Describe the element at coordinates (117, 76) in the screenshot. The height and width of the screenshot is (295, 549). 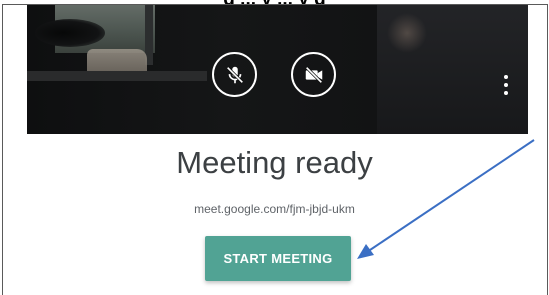
I see `video-ledge` at that location.